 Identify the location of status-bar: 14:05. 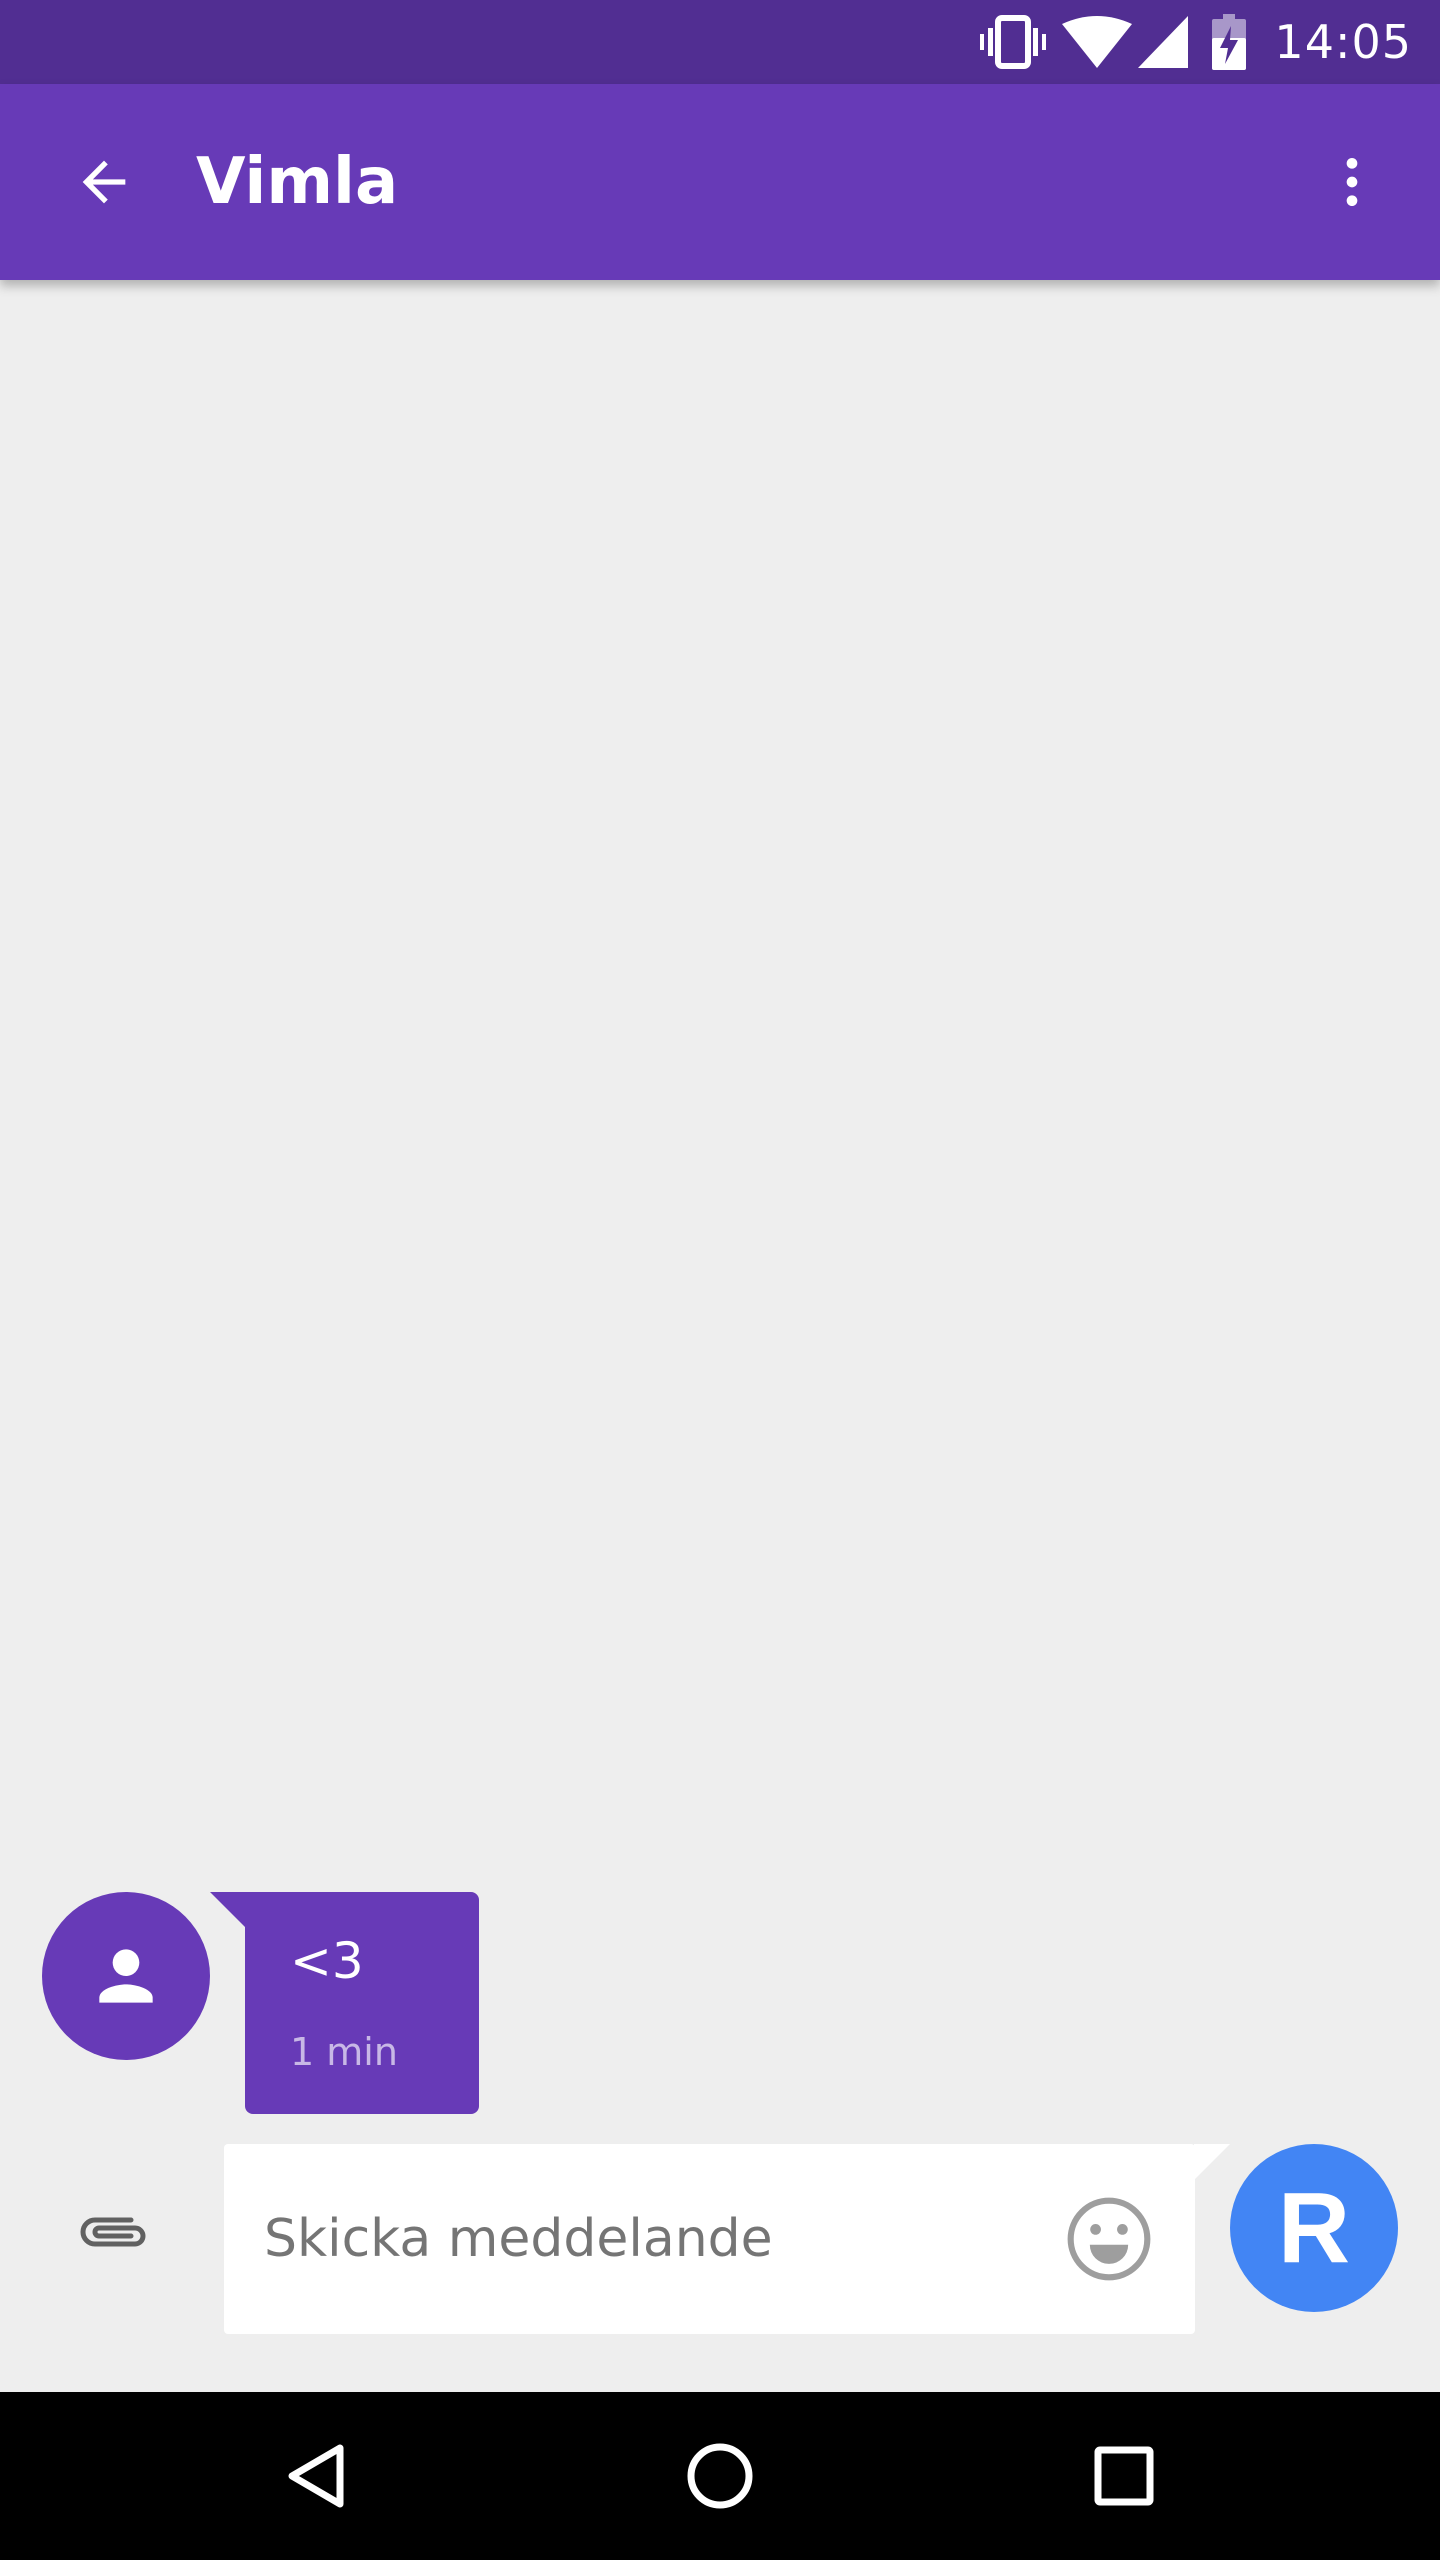
(720, 42).